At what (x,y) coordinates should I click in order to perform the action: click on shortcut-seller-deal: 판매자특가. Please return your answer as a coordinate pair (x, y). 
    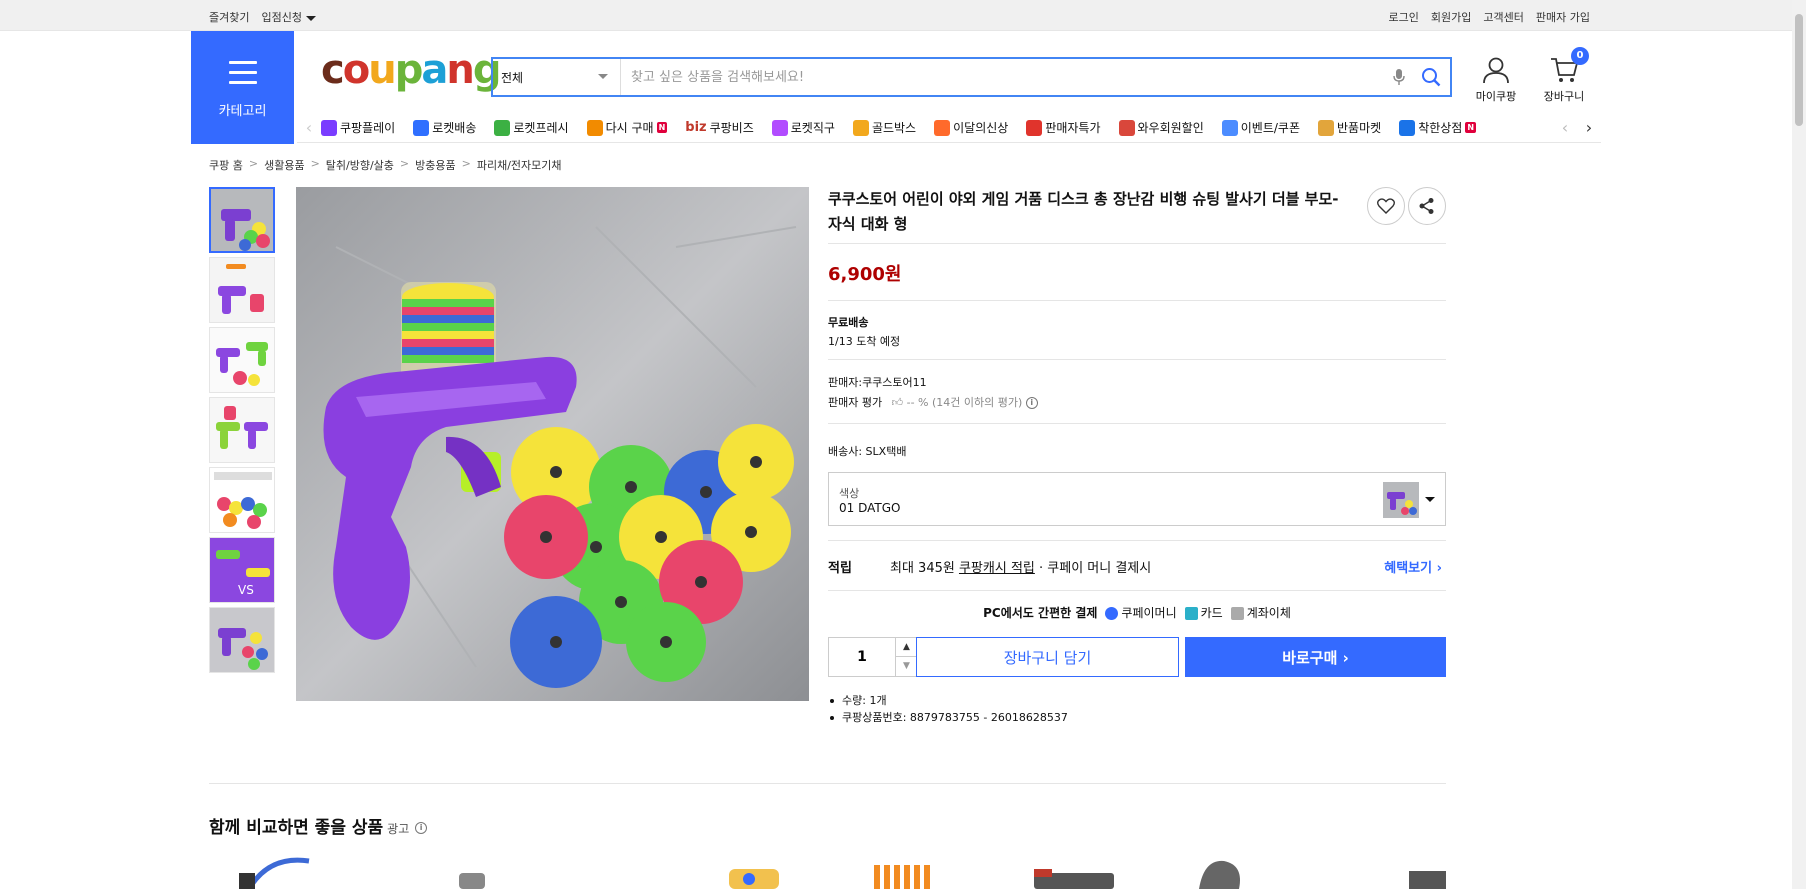
    Looking at the image, I should click on (1063, 127).